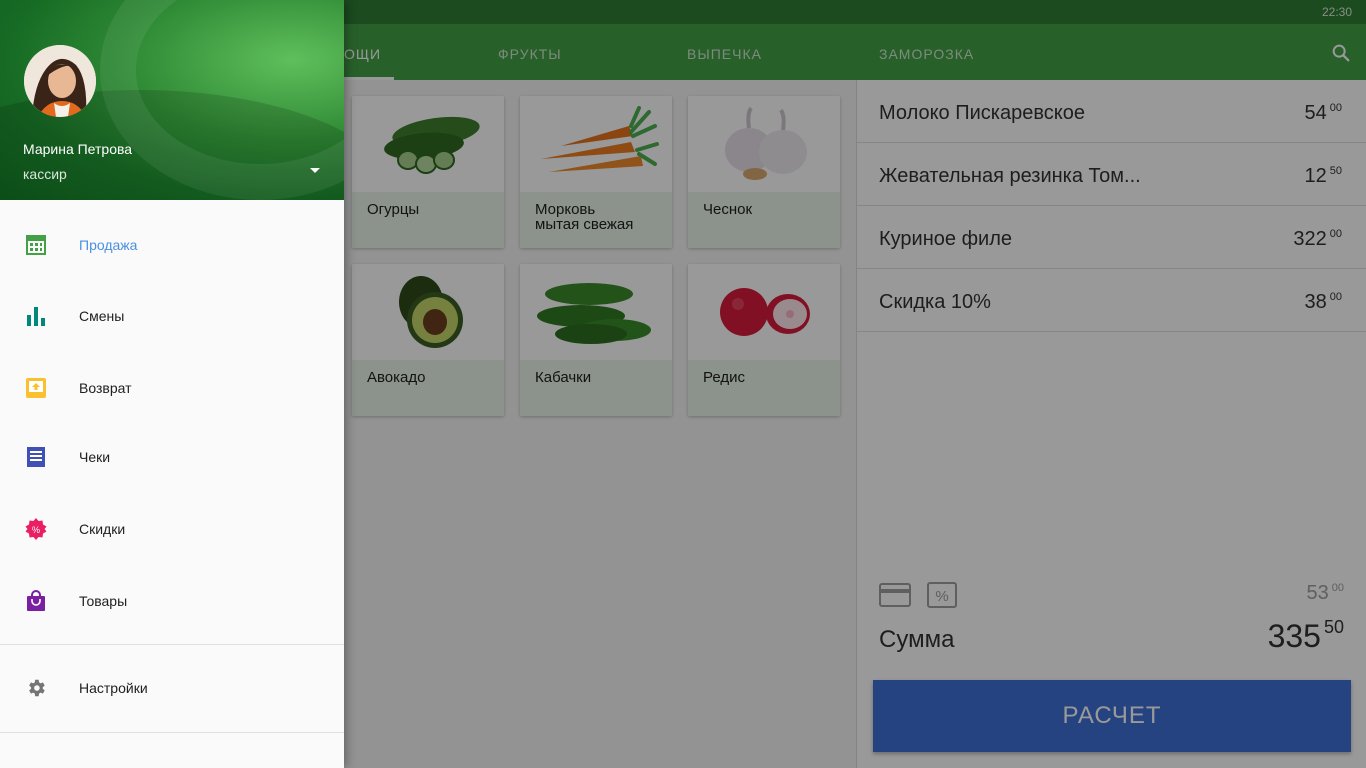 Image resolution: width=1366 pixels, height=768 pixels. Describe the element at coordinates (108, 245) in the screenshot. I see `menu-label: Продажа` at that location.